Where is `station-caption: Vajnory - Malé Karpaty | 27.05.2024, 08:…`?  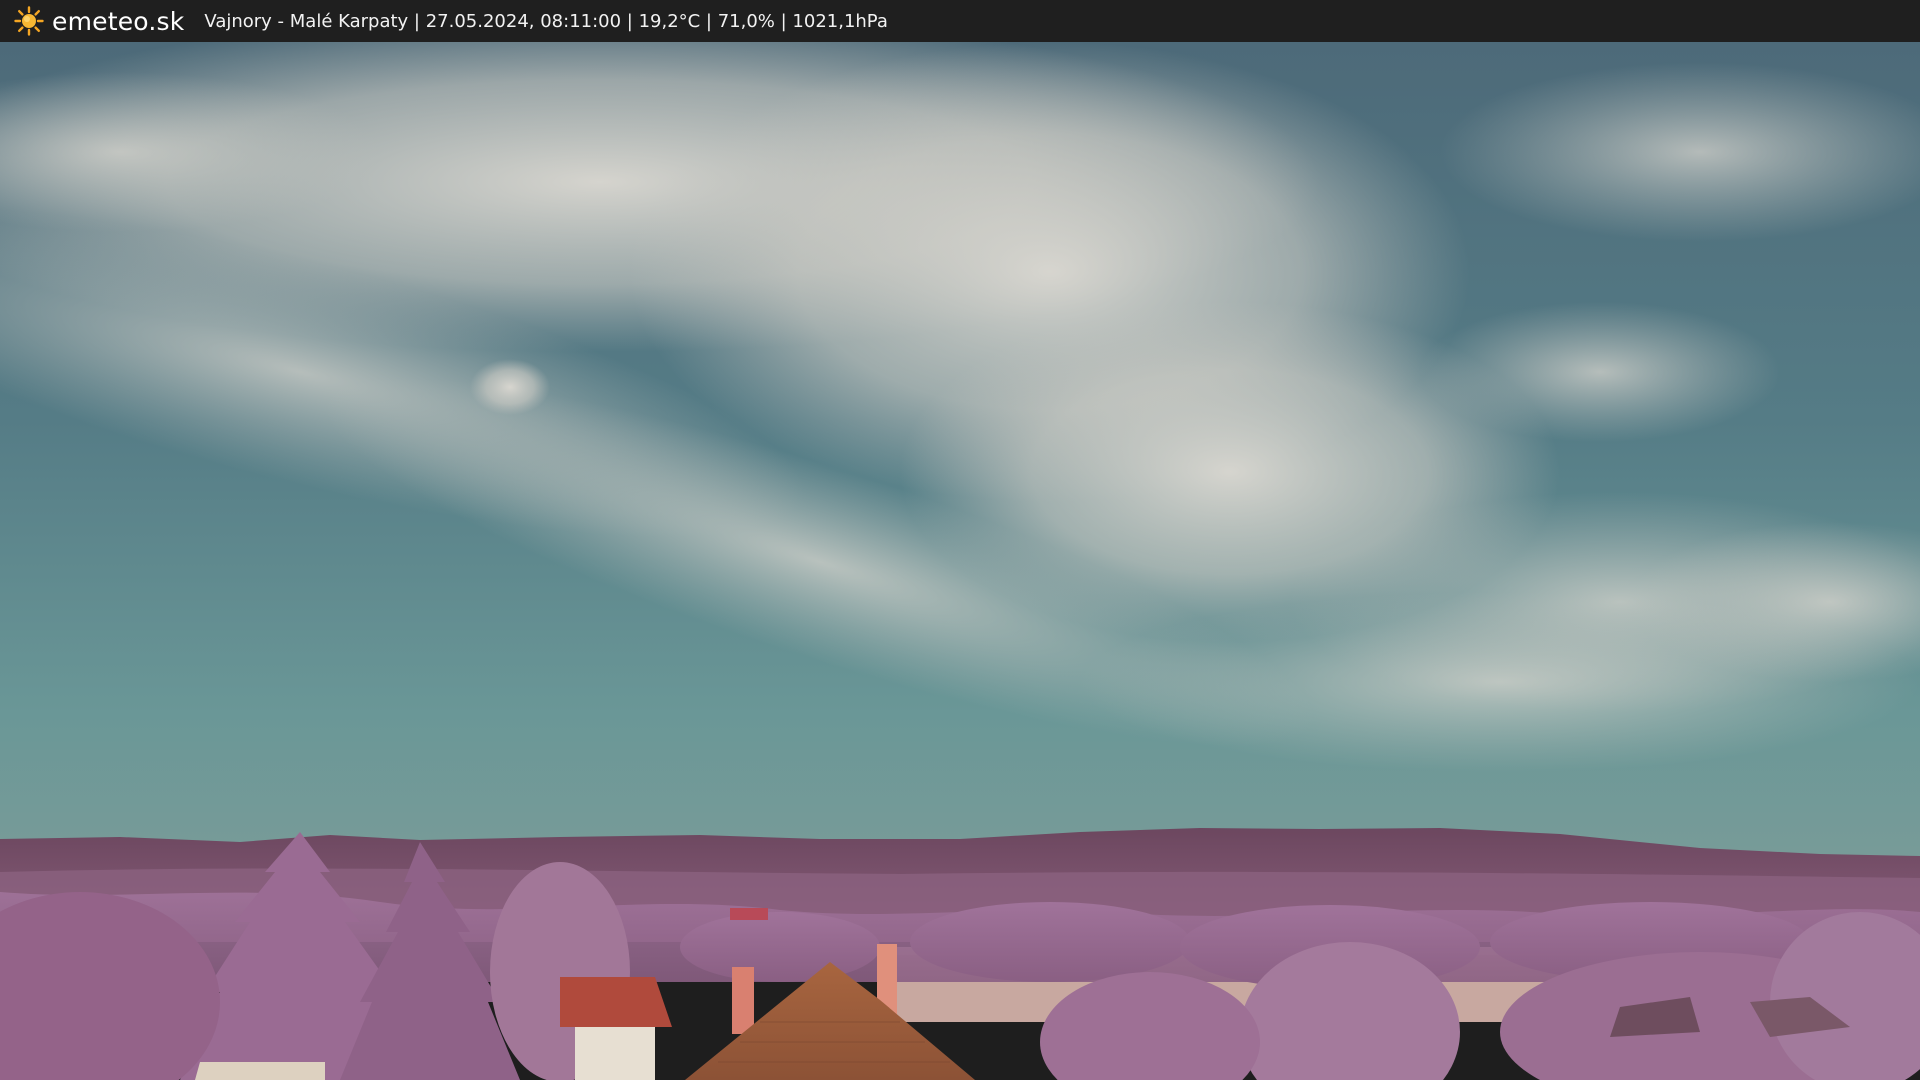
station-caption: Vajnory - Malé Karpaty | 27.05.2024, 08:… is located at coordinates (546, 21).